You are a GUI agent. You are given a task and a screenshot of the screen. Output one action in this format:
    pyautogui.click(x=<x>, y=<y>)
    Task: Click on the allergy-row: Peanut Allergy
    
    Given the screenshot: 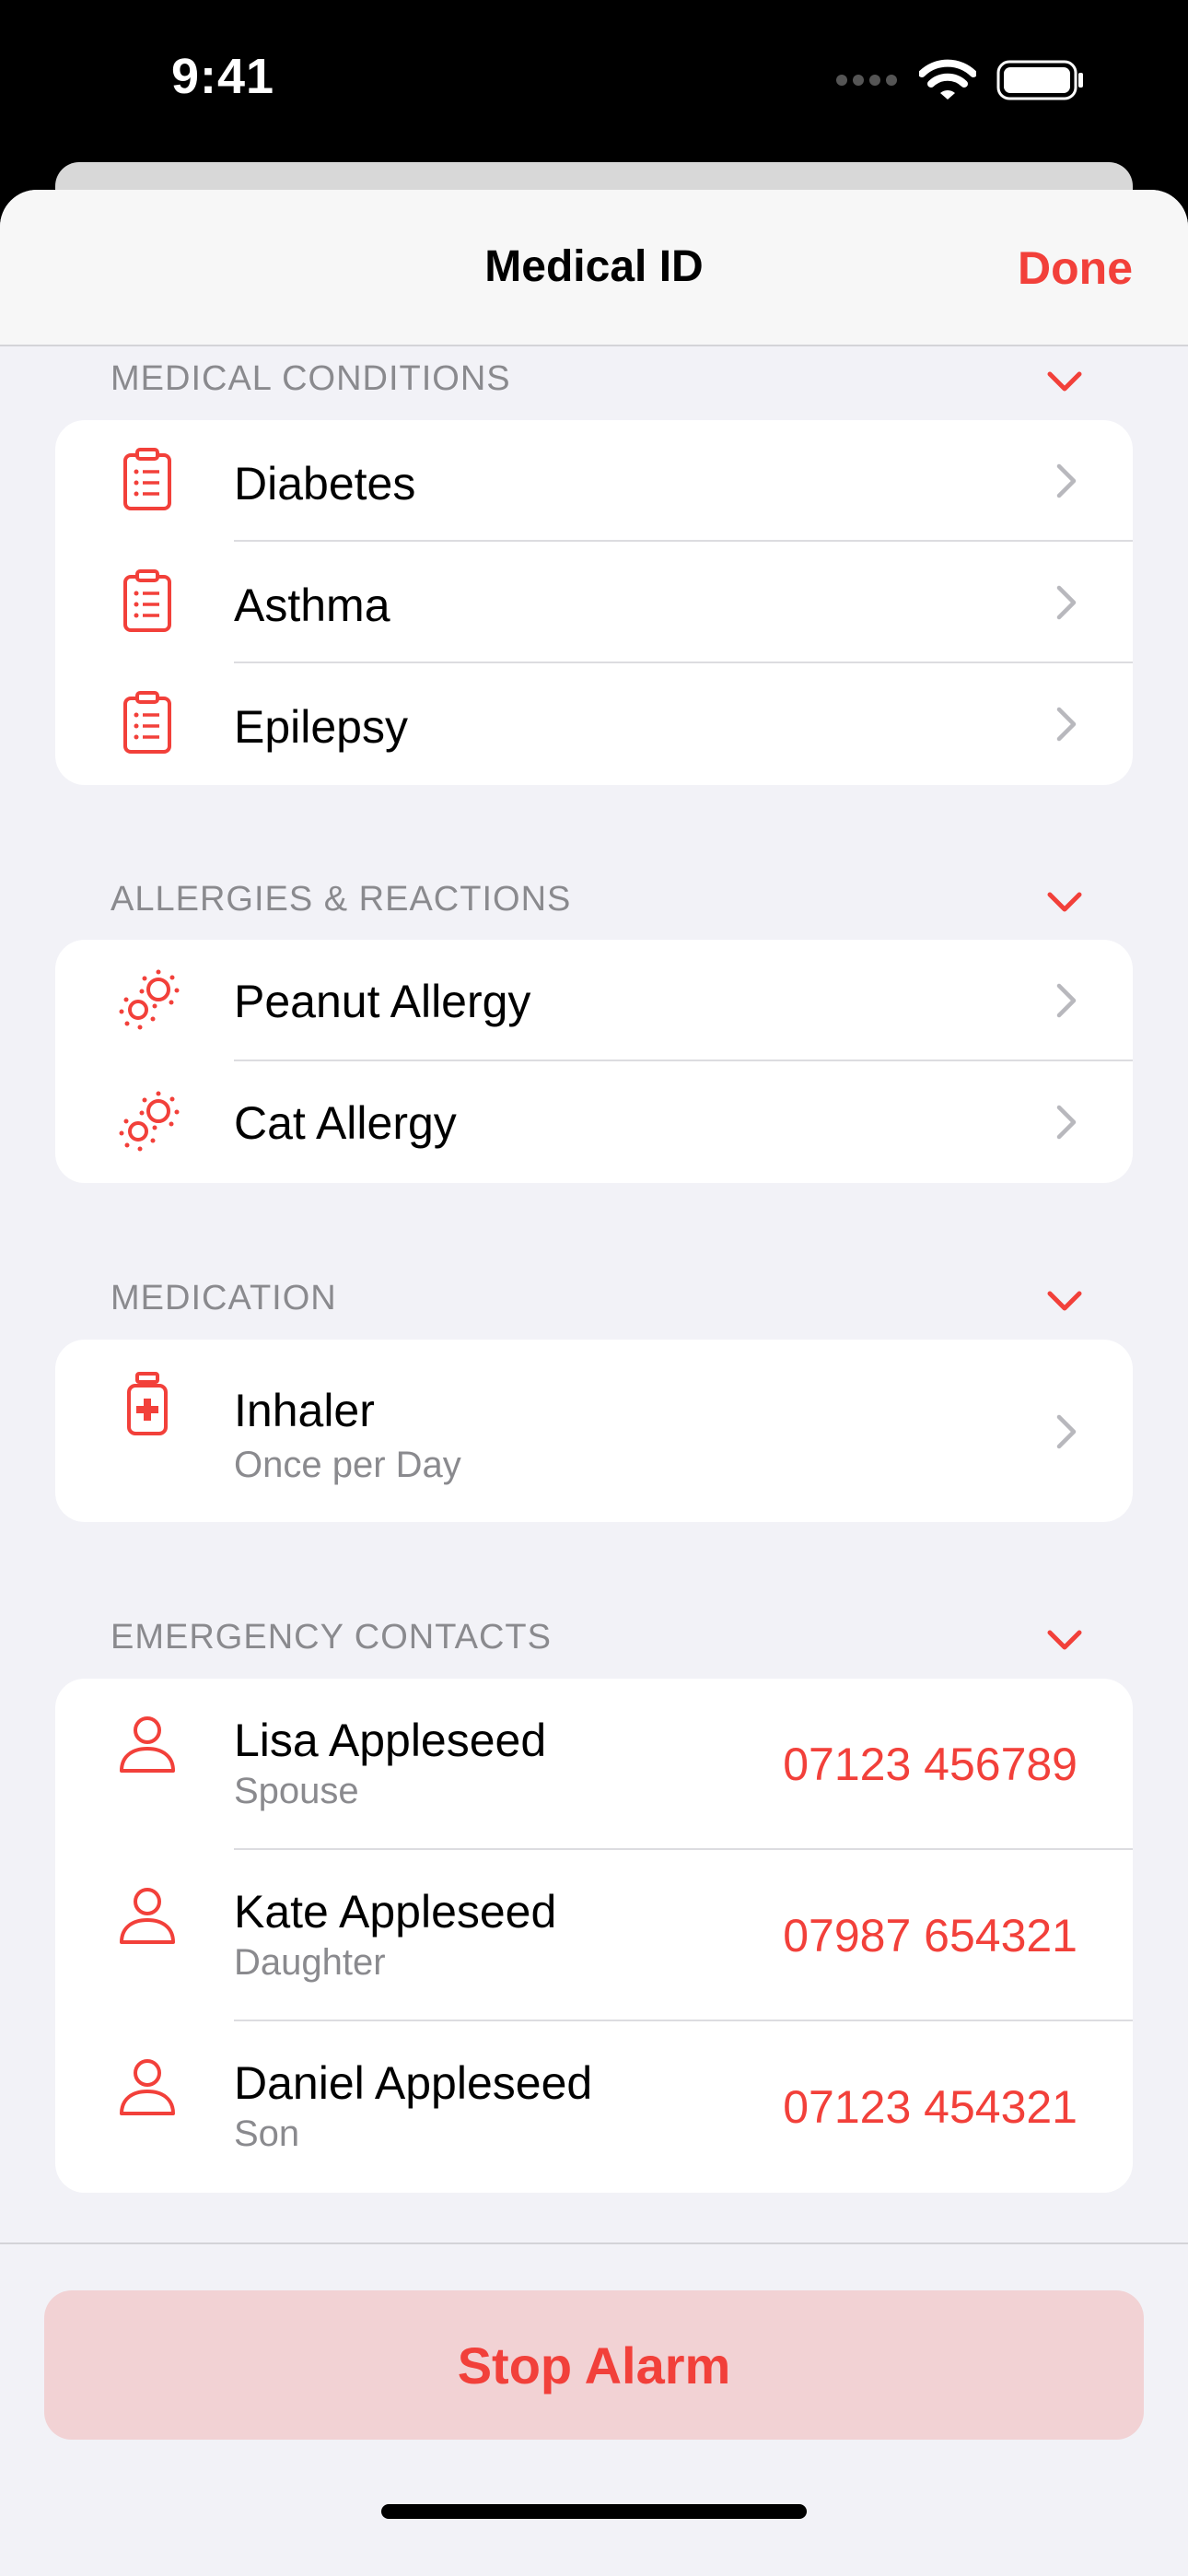 What is the action you would take?
    pyautogui.click(x=594, y=1000)
    